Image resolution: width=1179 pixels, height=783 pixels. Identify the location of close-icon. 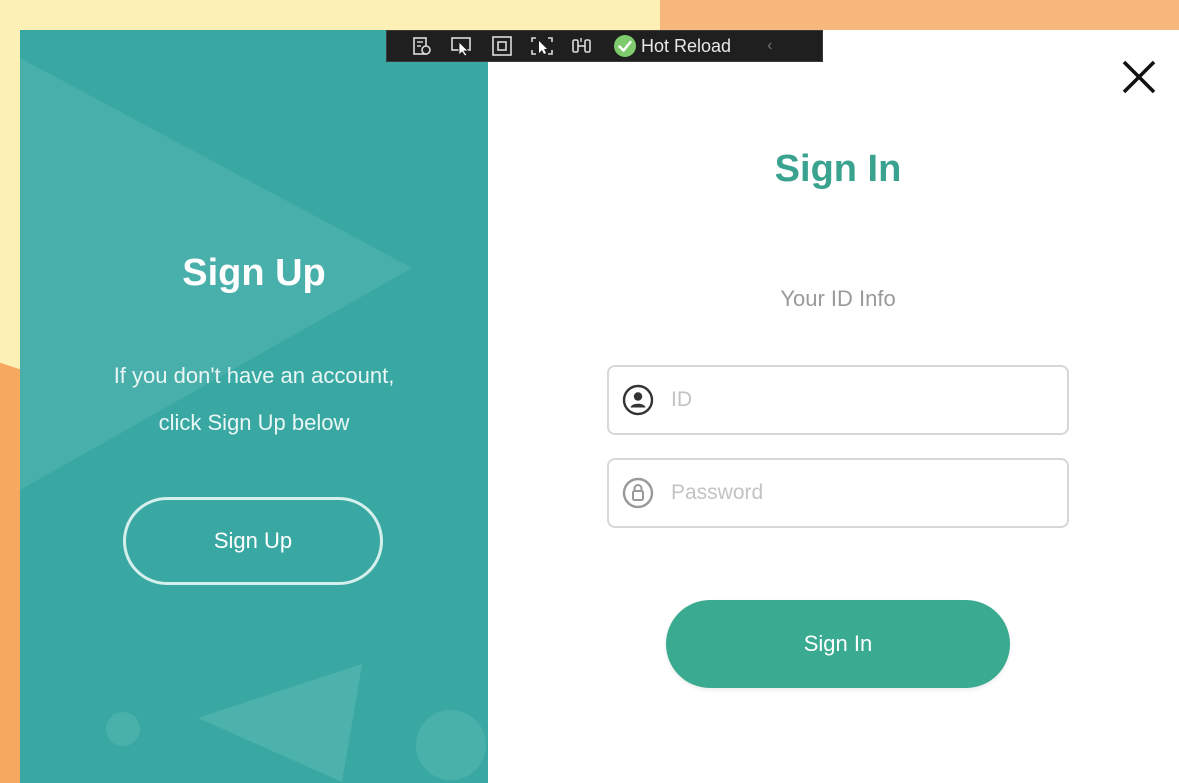
(1139, 77).